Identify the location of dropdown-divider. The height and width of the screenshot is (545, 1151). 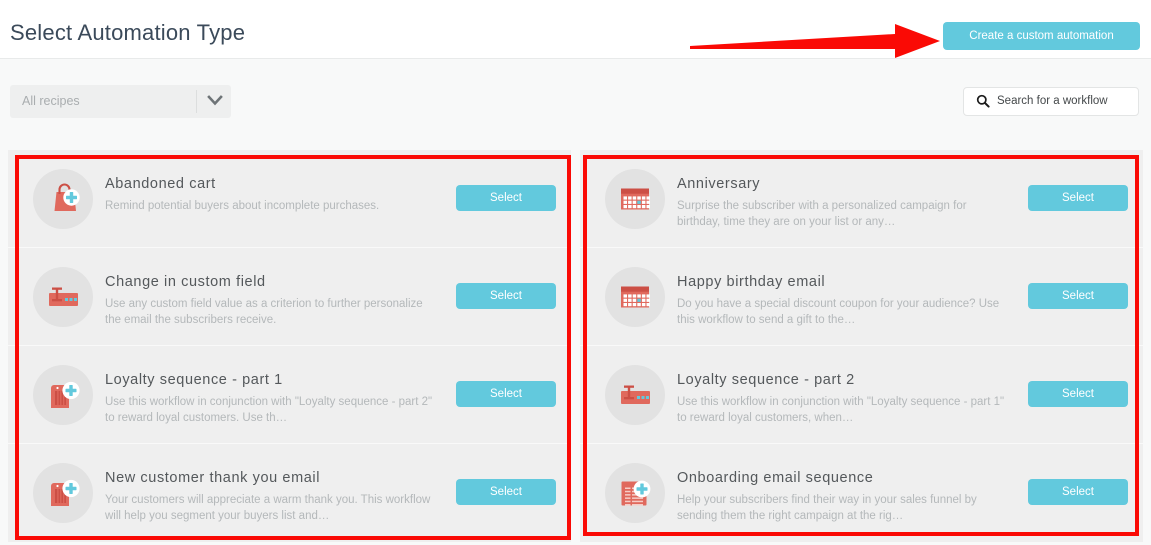
(196, 101).